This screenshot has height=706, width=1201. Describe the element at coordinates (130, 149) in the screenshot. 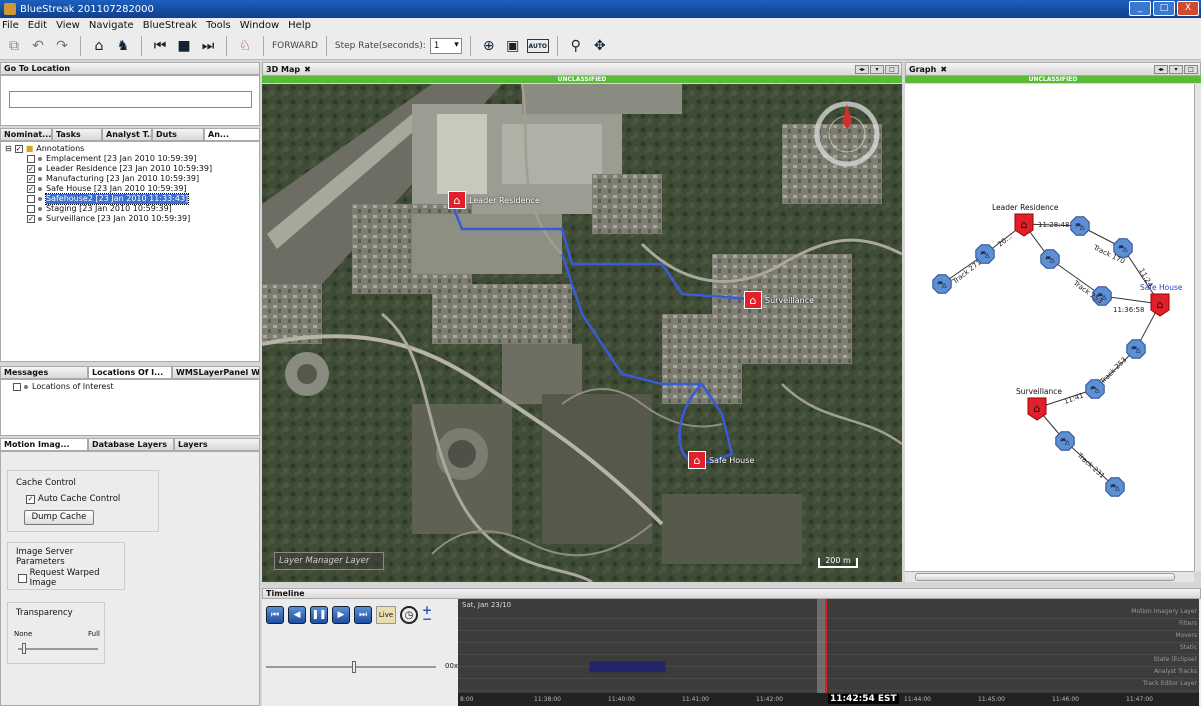

I see `annotations-root: ⊟ ✓ ■ Annotations` at that location.